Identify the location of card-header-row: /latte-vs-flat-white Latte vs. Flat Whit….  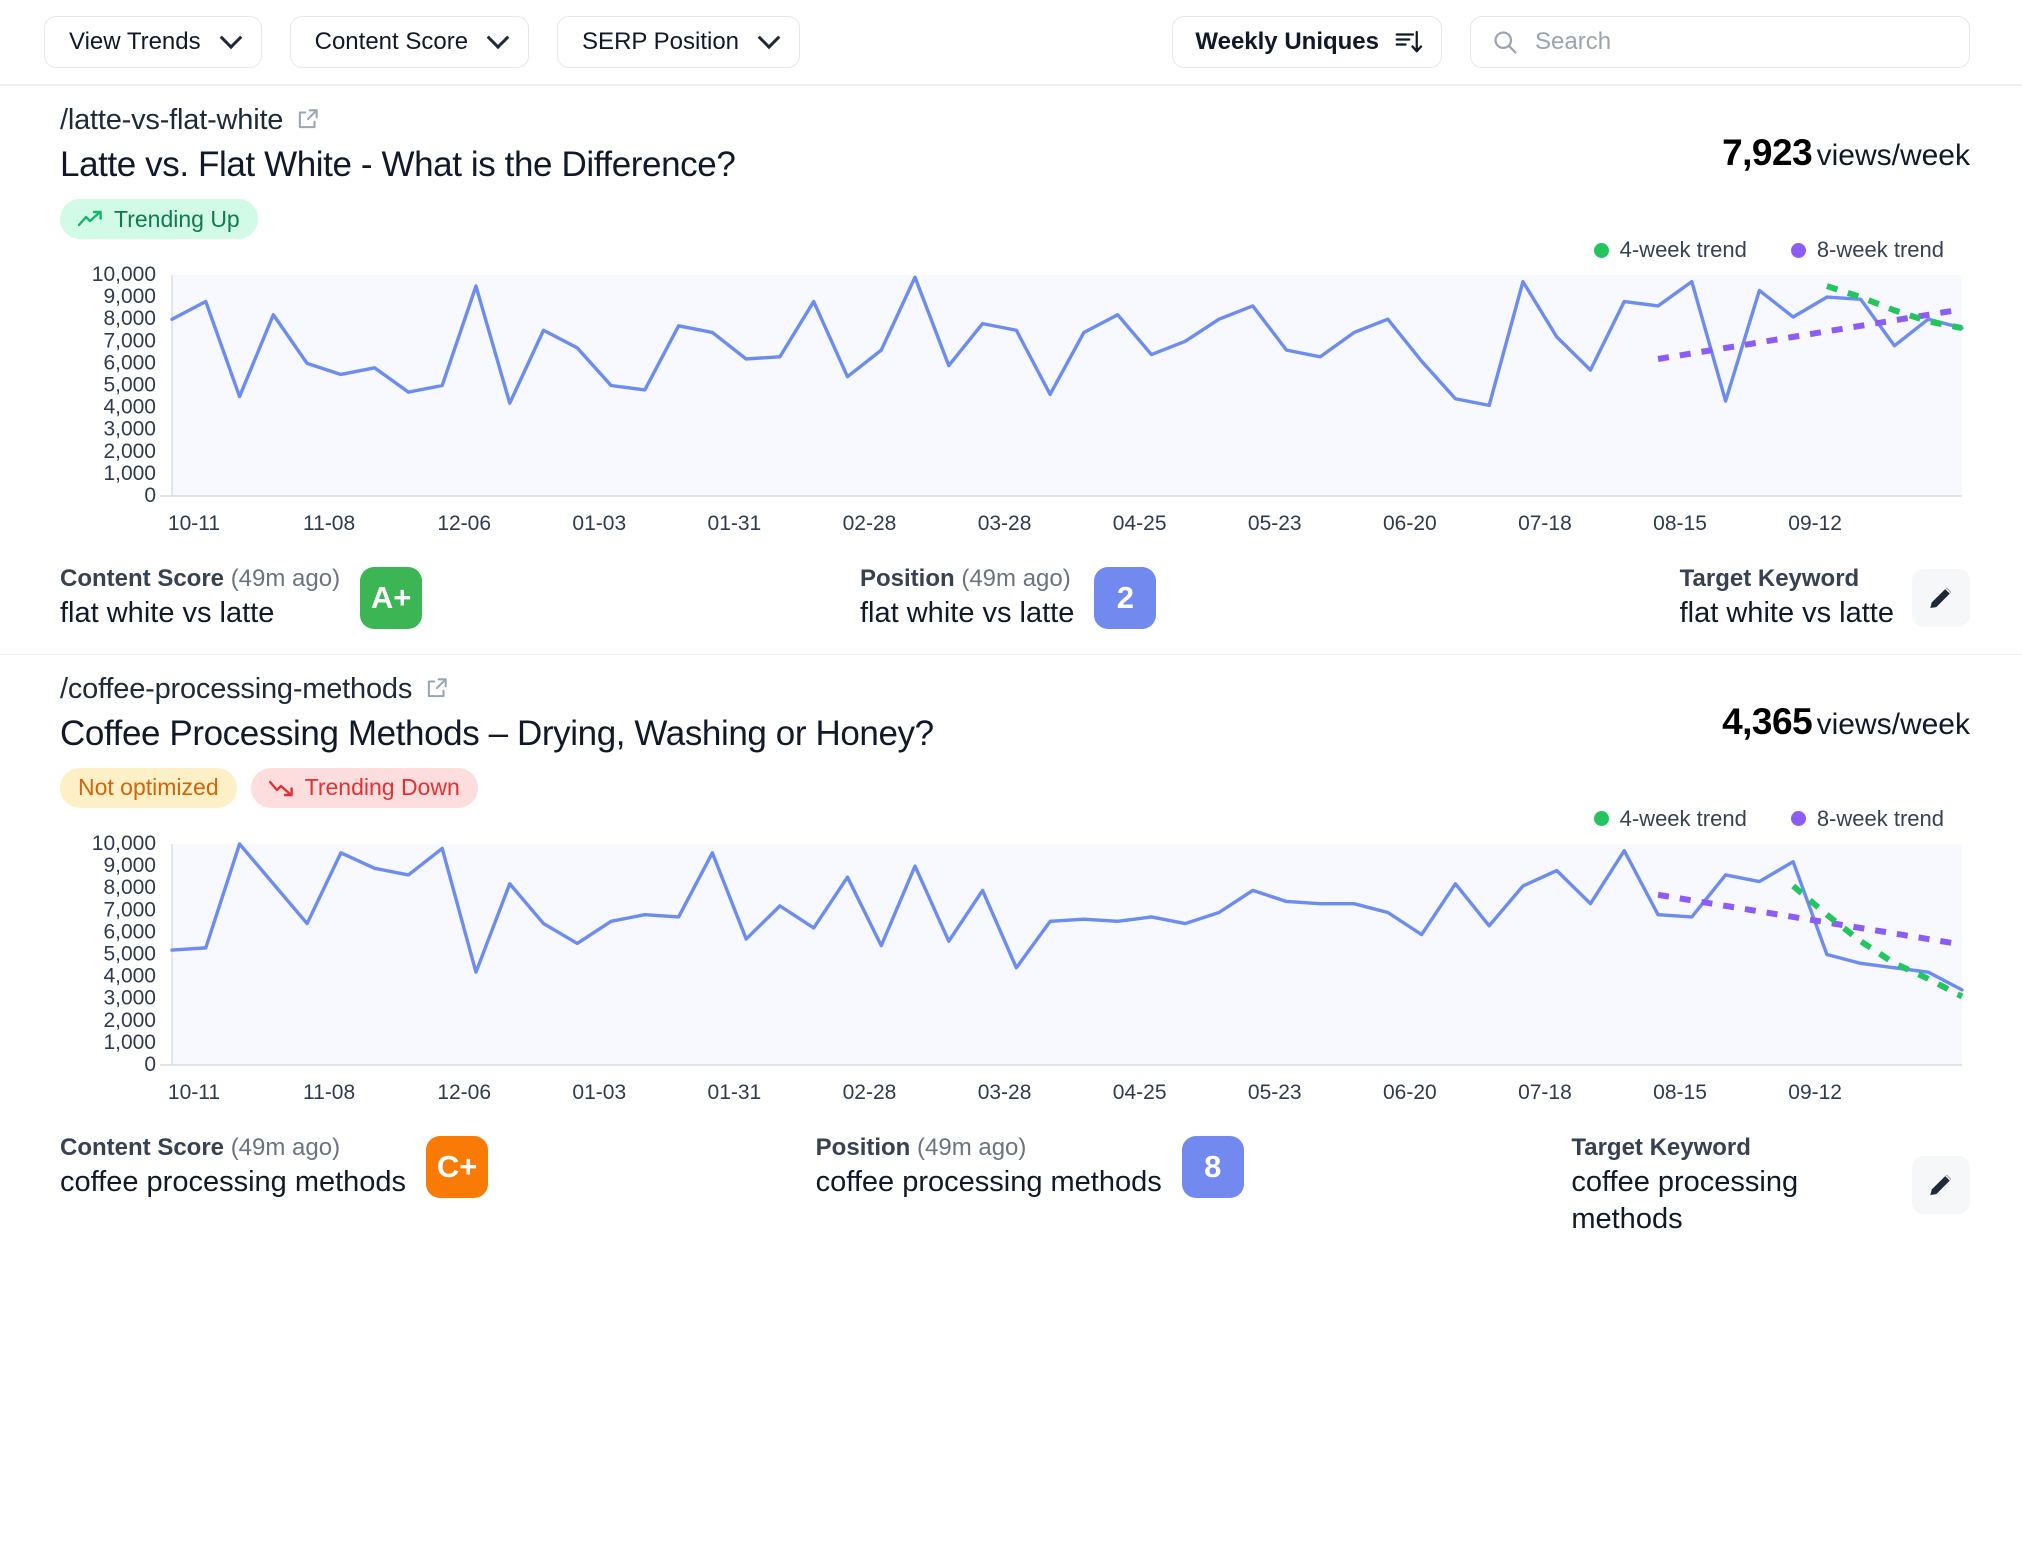
(1015, 171).